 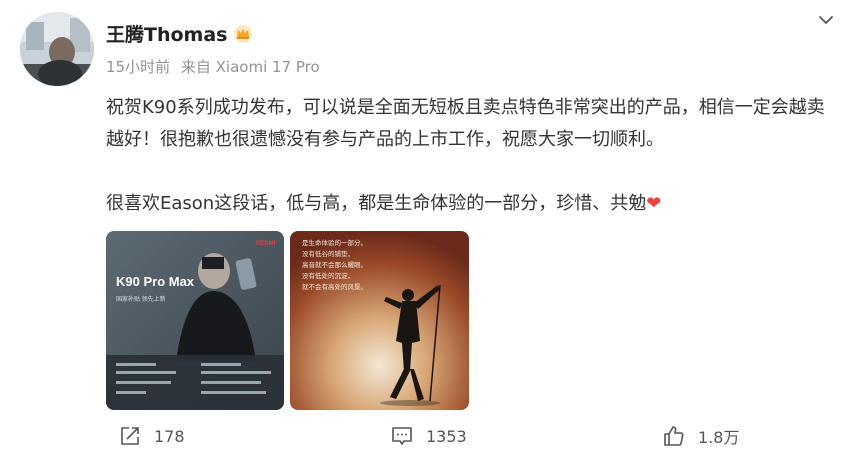 What do you see at coordinates (334, 286) in the screenshot?
I see `poem-line-5: 就不会有高处的风景。` at bounding box center [334, 286].